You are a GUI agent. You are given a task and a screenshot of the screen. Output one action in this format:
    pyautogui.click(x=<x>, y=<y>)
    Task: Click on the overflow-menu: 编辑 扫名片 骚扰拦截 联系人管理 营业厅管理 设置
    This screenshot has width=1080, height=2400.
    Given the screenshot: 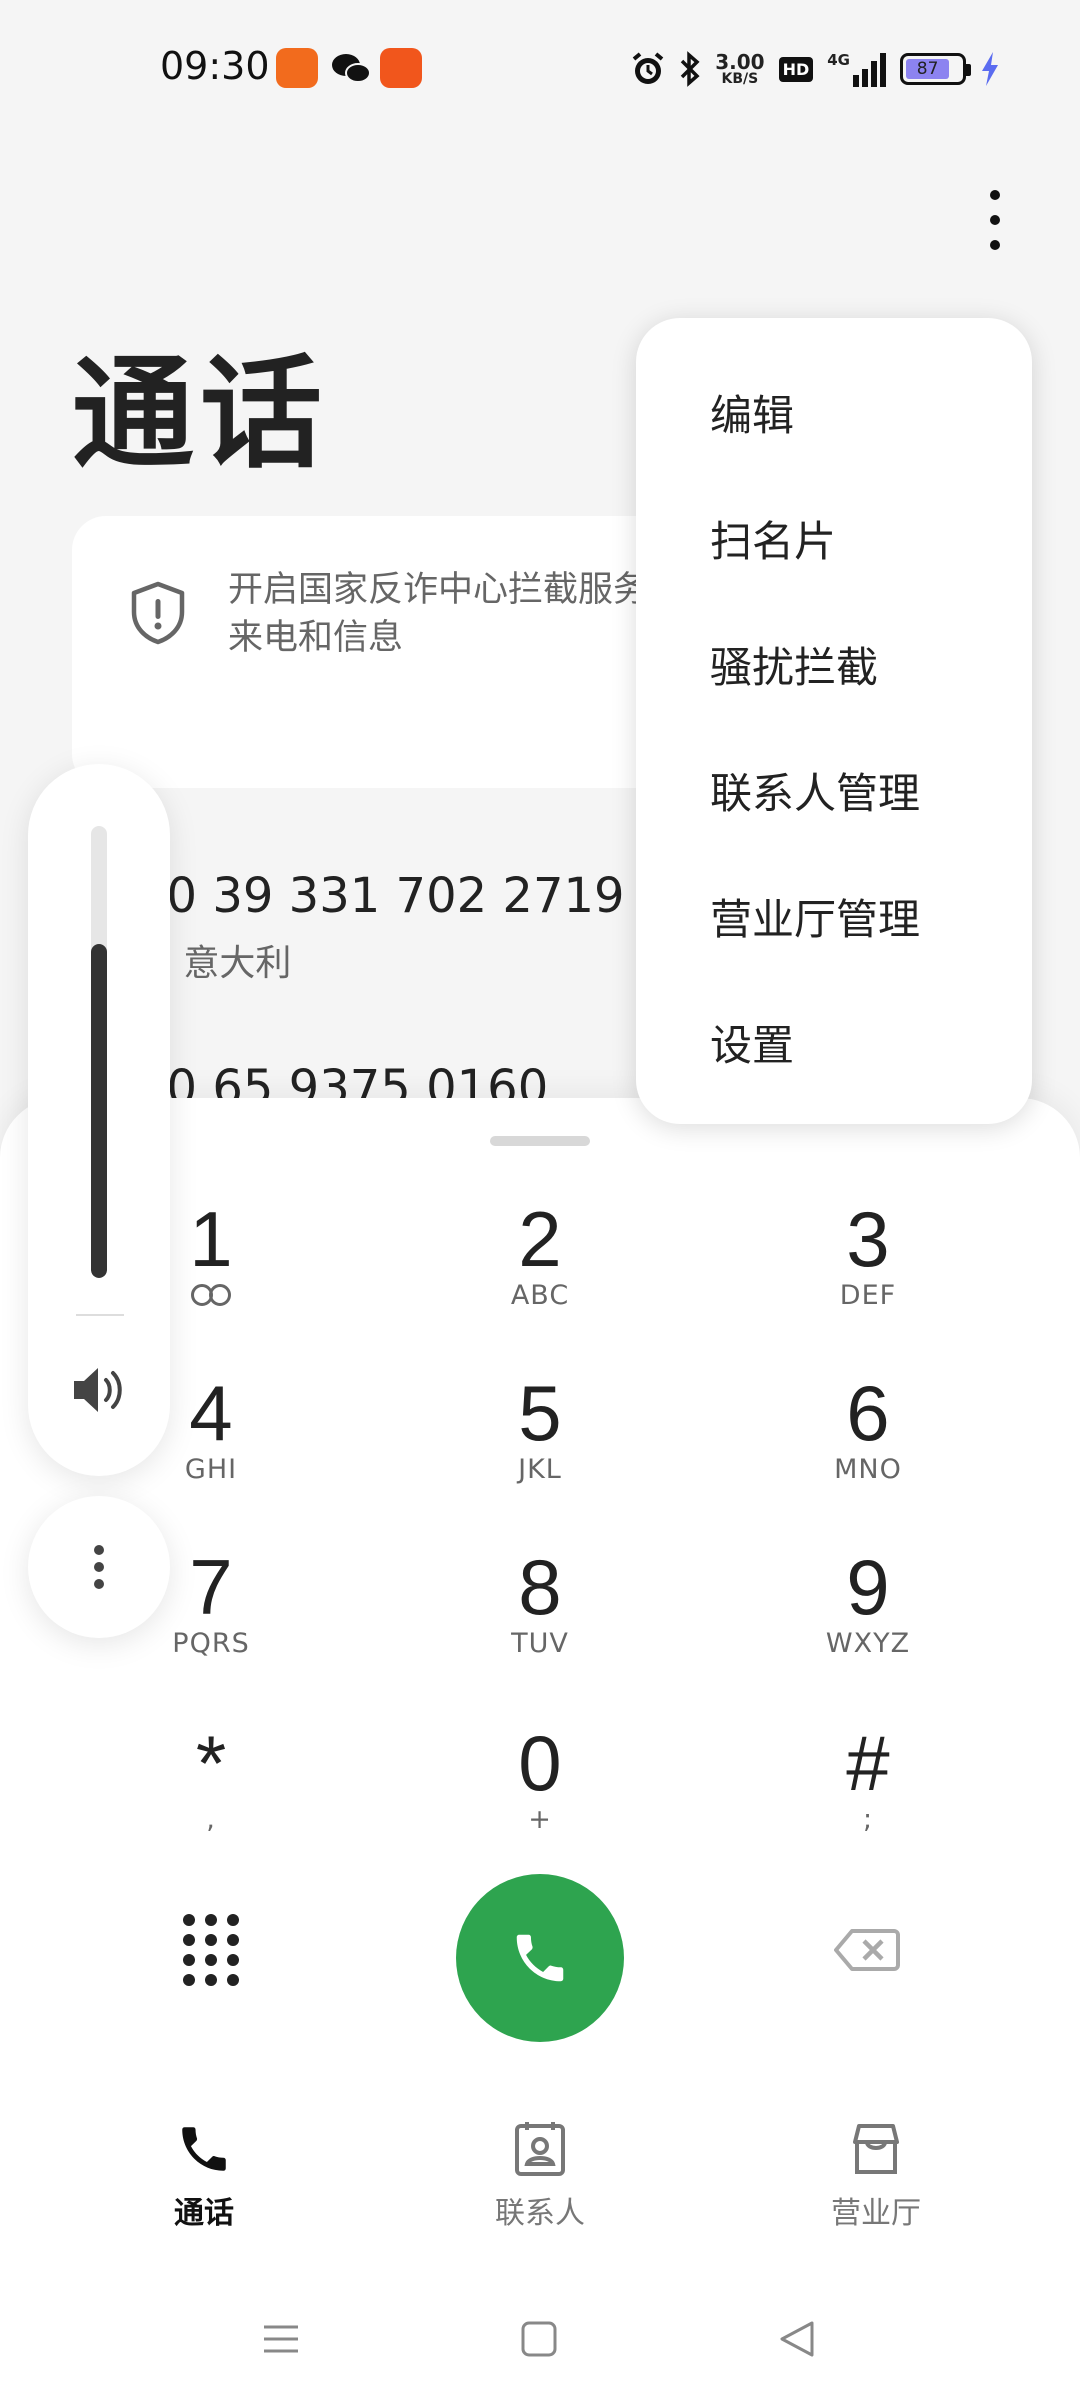 What is the action you would take?
    pyautogui.click(x=834, y=721)
    